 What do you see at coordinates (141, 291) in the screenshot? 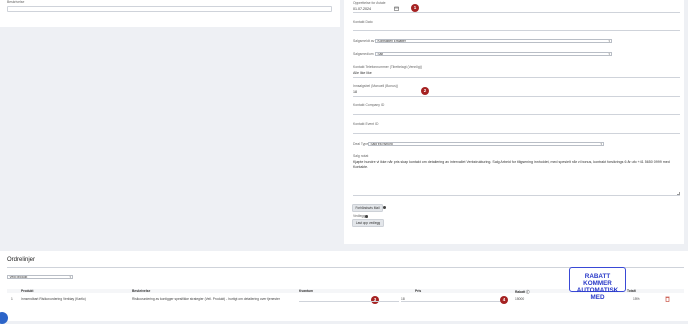
I see `col-beskrivelse: Beskrivelse` at bounding box center [141, 291].